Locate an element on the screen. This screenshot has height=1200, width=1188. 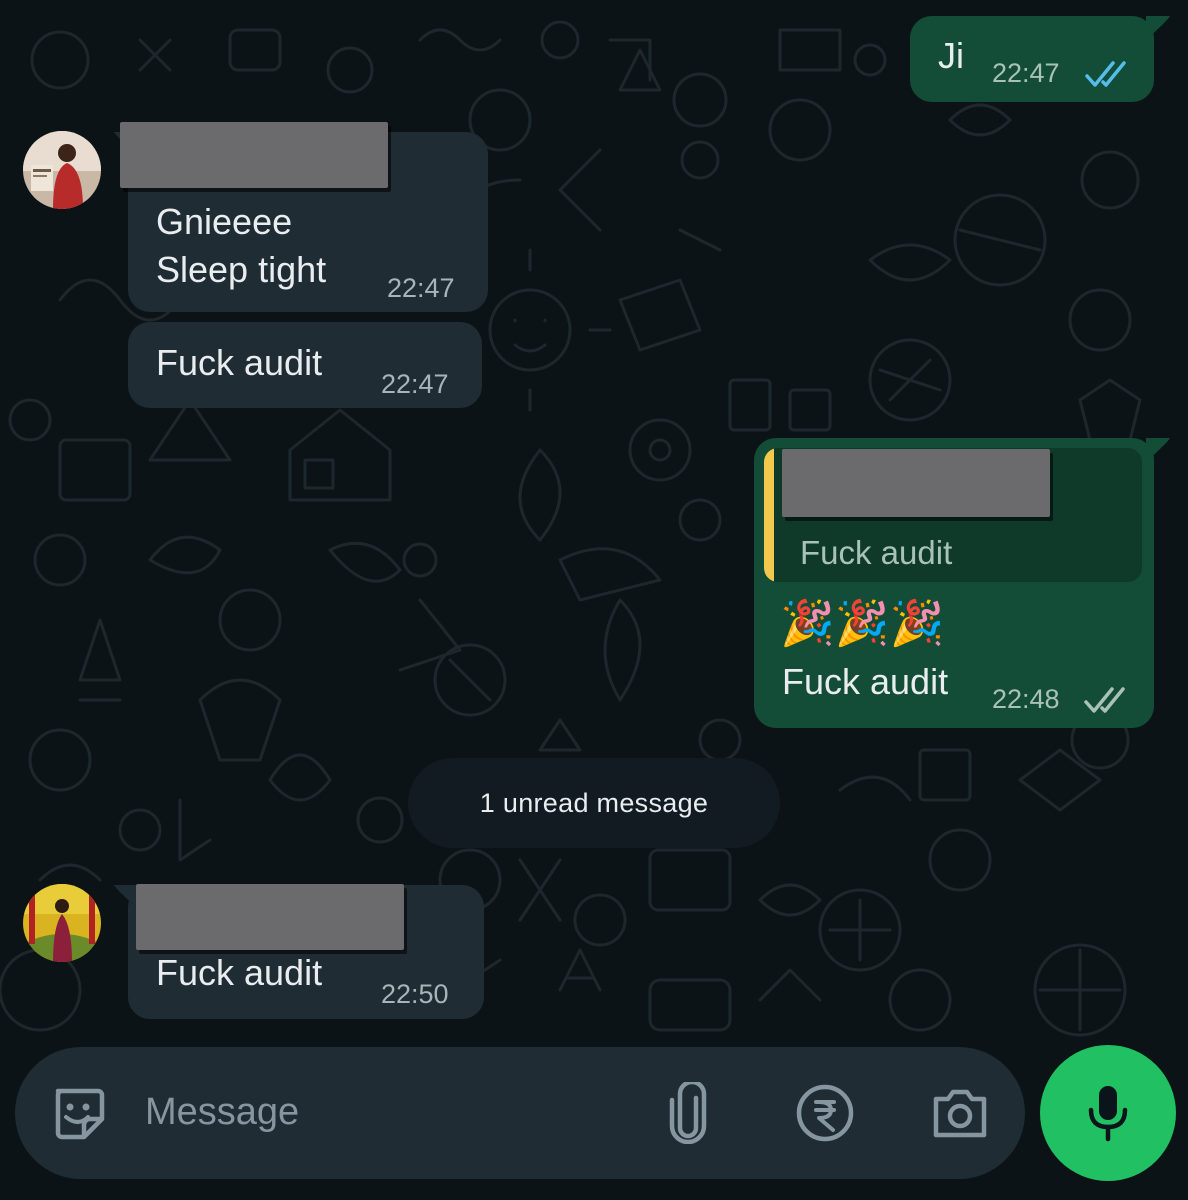
voice-message-button is located at coordinates (1108, 1113).